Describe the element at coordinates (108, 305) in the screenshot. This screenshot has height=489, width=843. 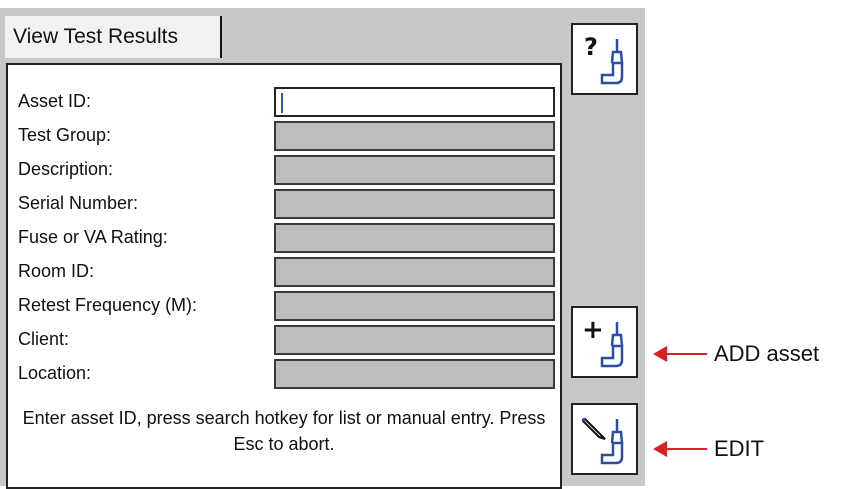
I see `field-label: Retest Frequency (M):` at that location.